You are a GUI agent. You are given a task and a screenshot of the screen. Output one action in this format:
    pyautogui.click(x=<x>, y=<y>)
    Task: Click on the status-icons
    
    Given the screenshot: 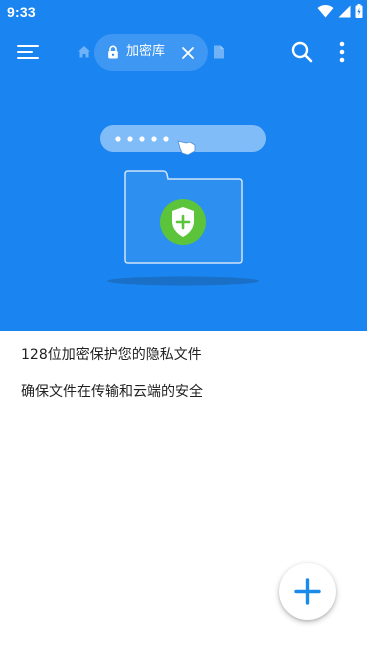 What is the action you would take?
    pyautogui.click(x=340, y=11)
    